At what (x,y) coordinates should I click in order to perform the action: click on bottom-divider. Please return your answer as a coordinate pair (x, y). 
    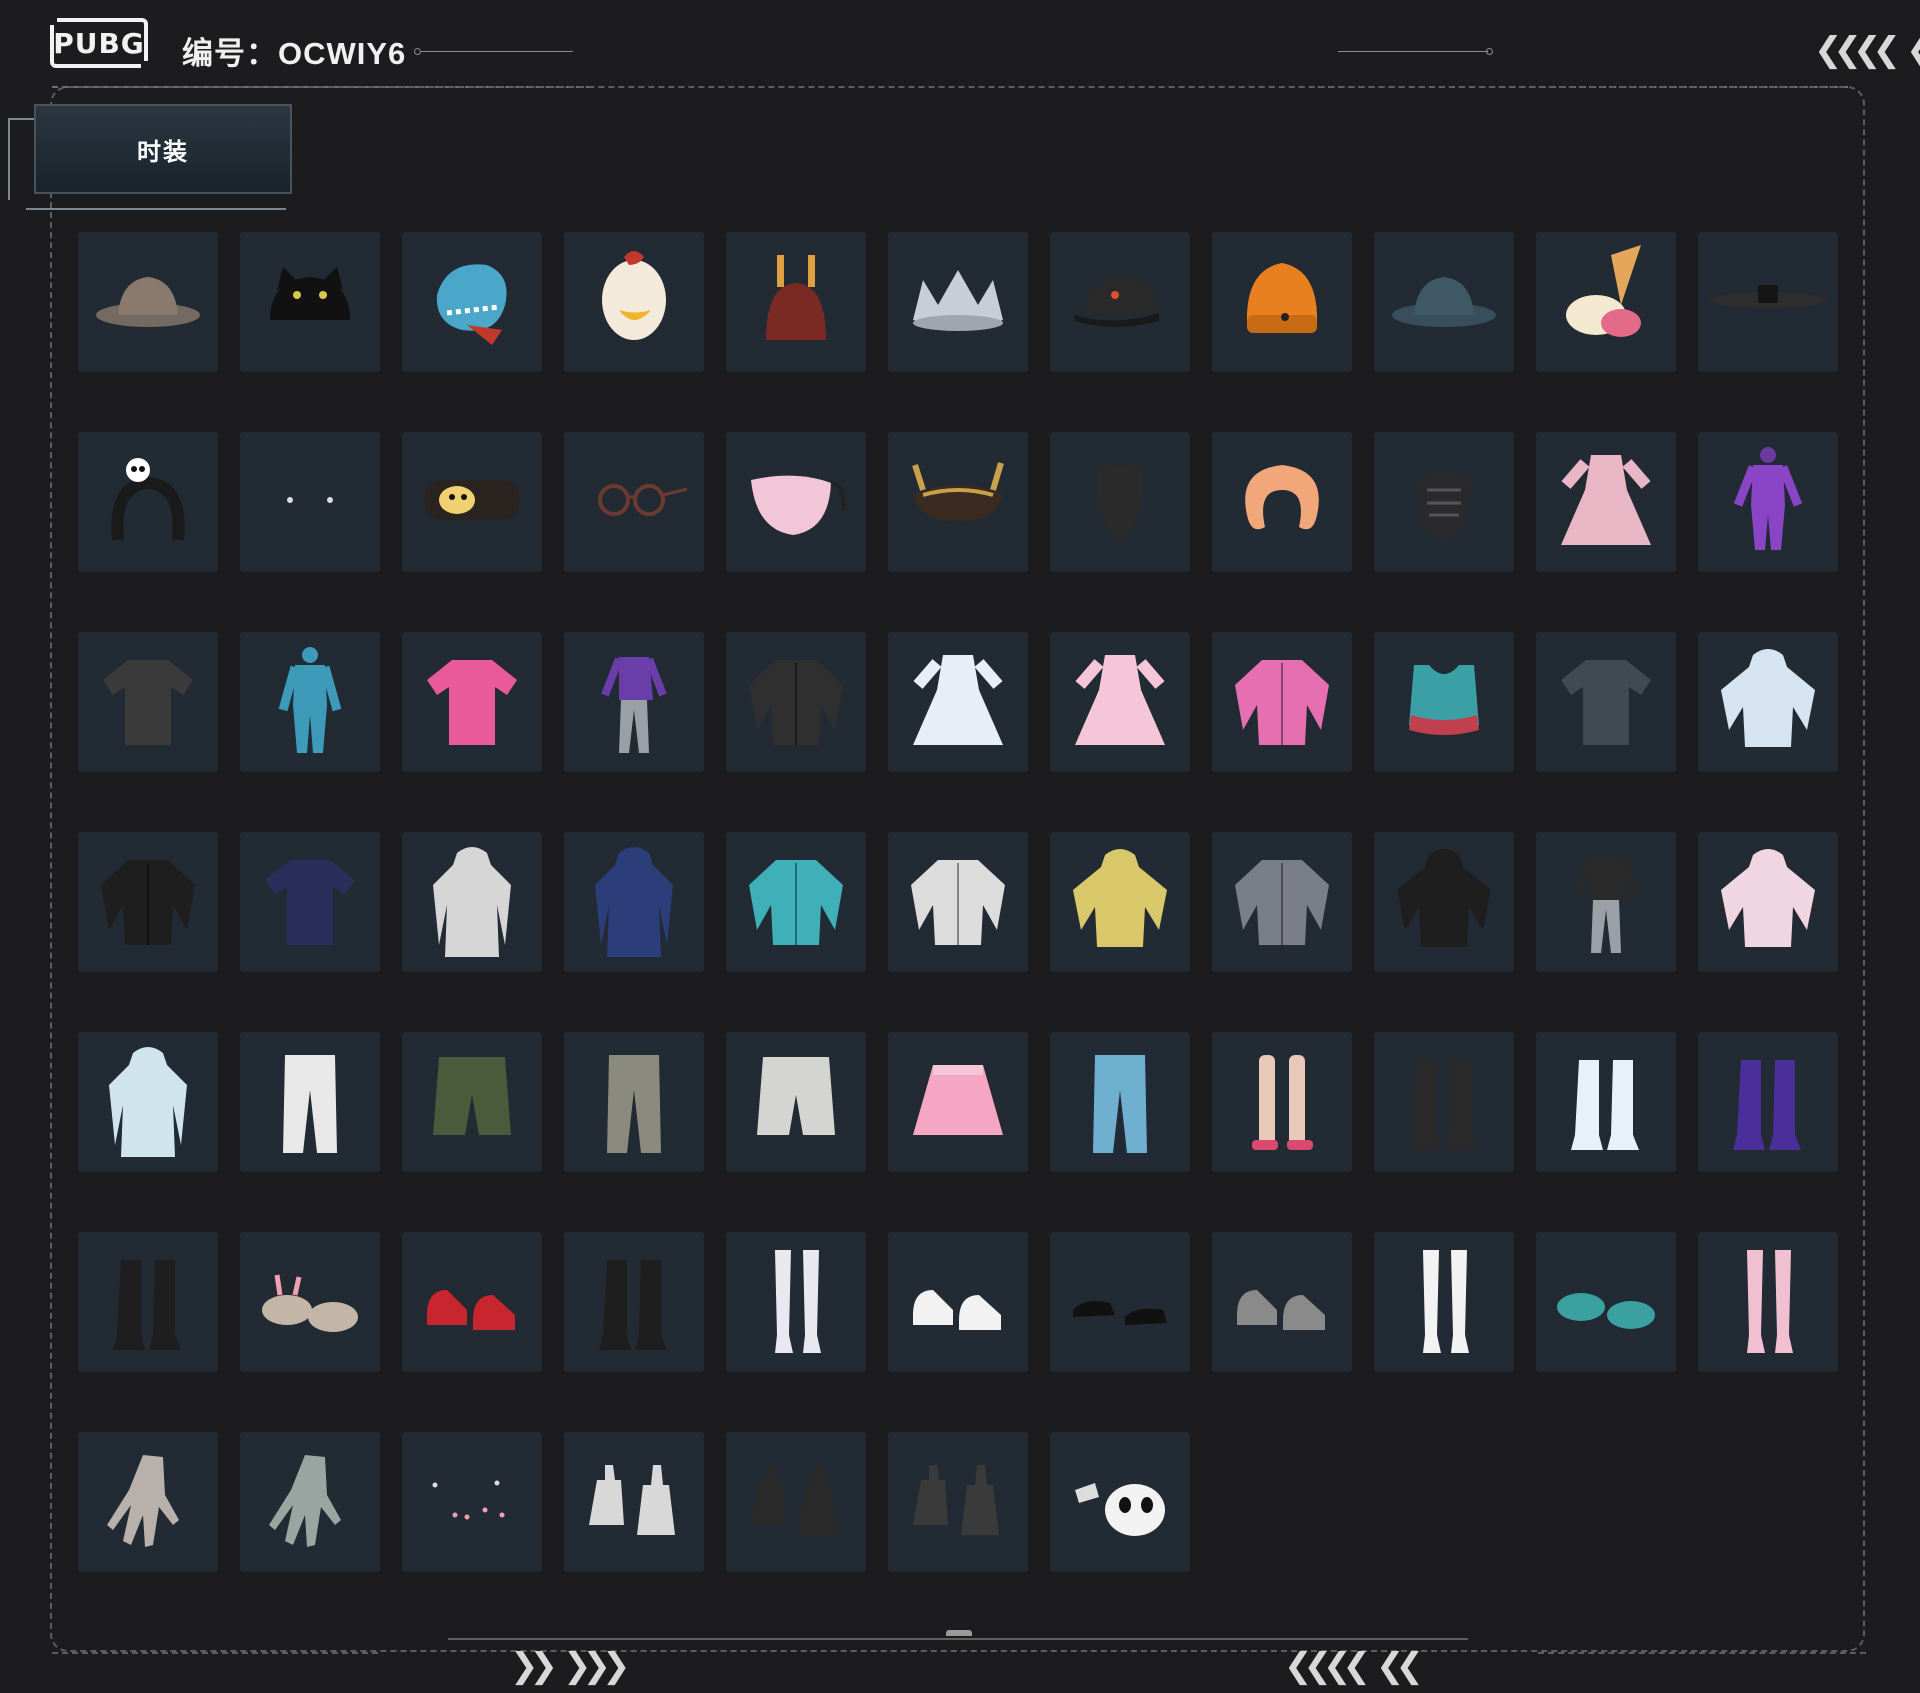
    Looking at the image, I should click on (958, 1639).